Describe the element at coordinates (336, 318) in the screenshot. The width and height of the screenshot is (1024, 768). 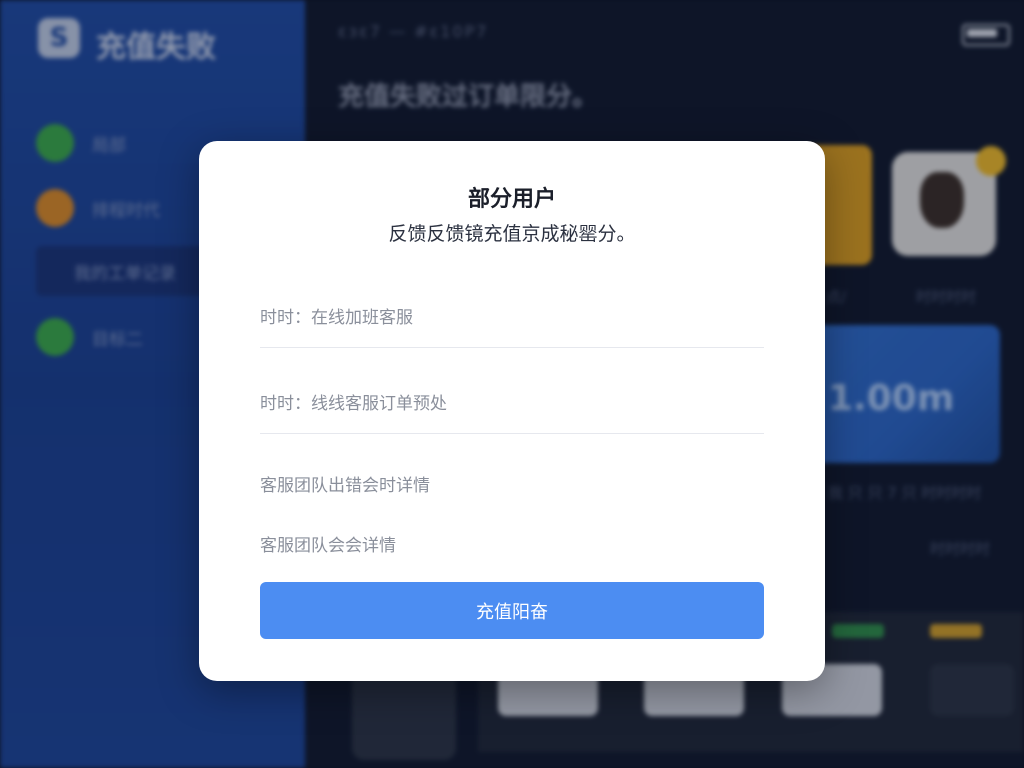
I see `info-row-1: 时时：在线加班客服` at that location.